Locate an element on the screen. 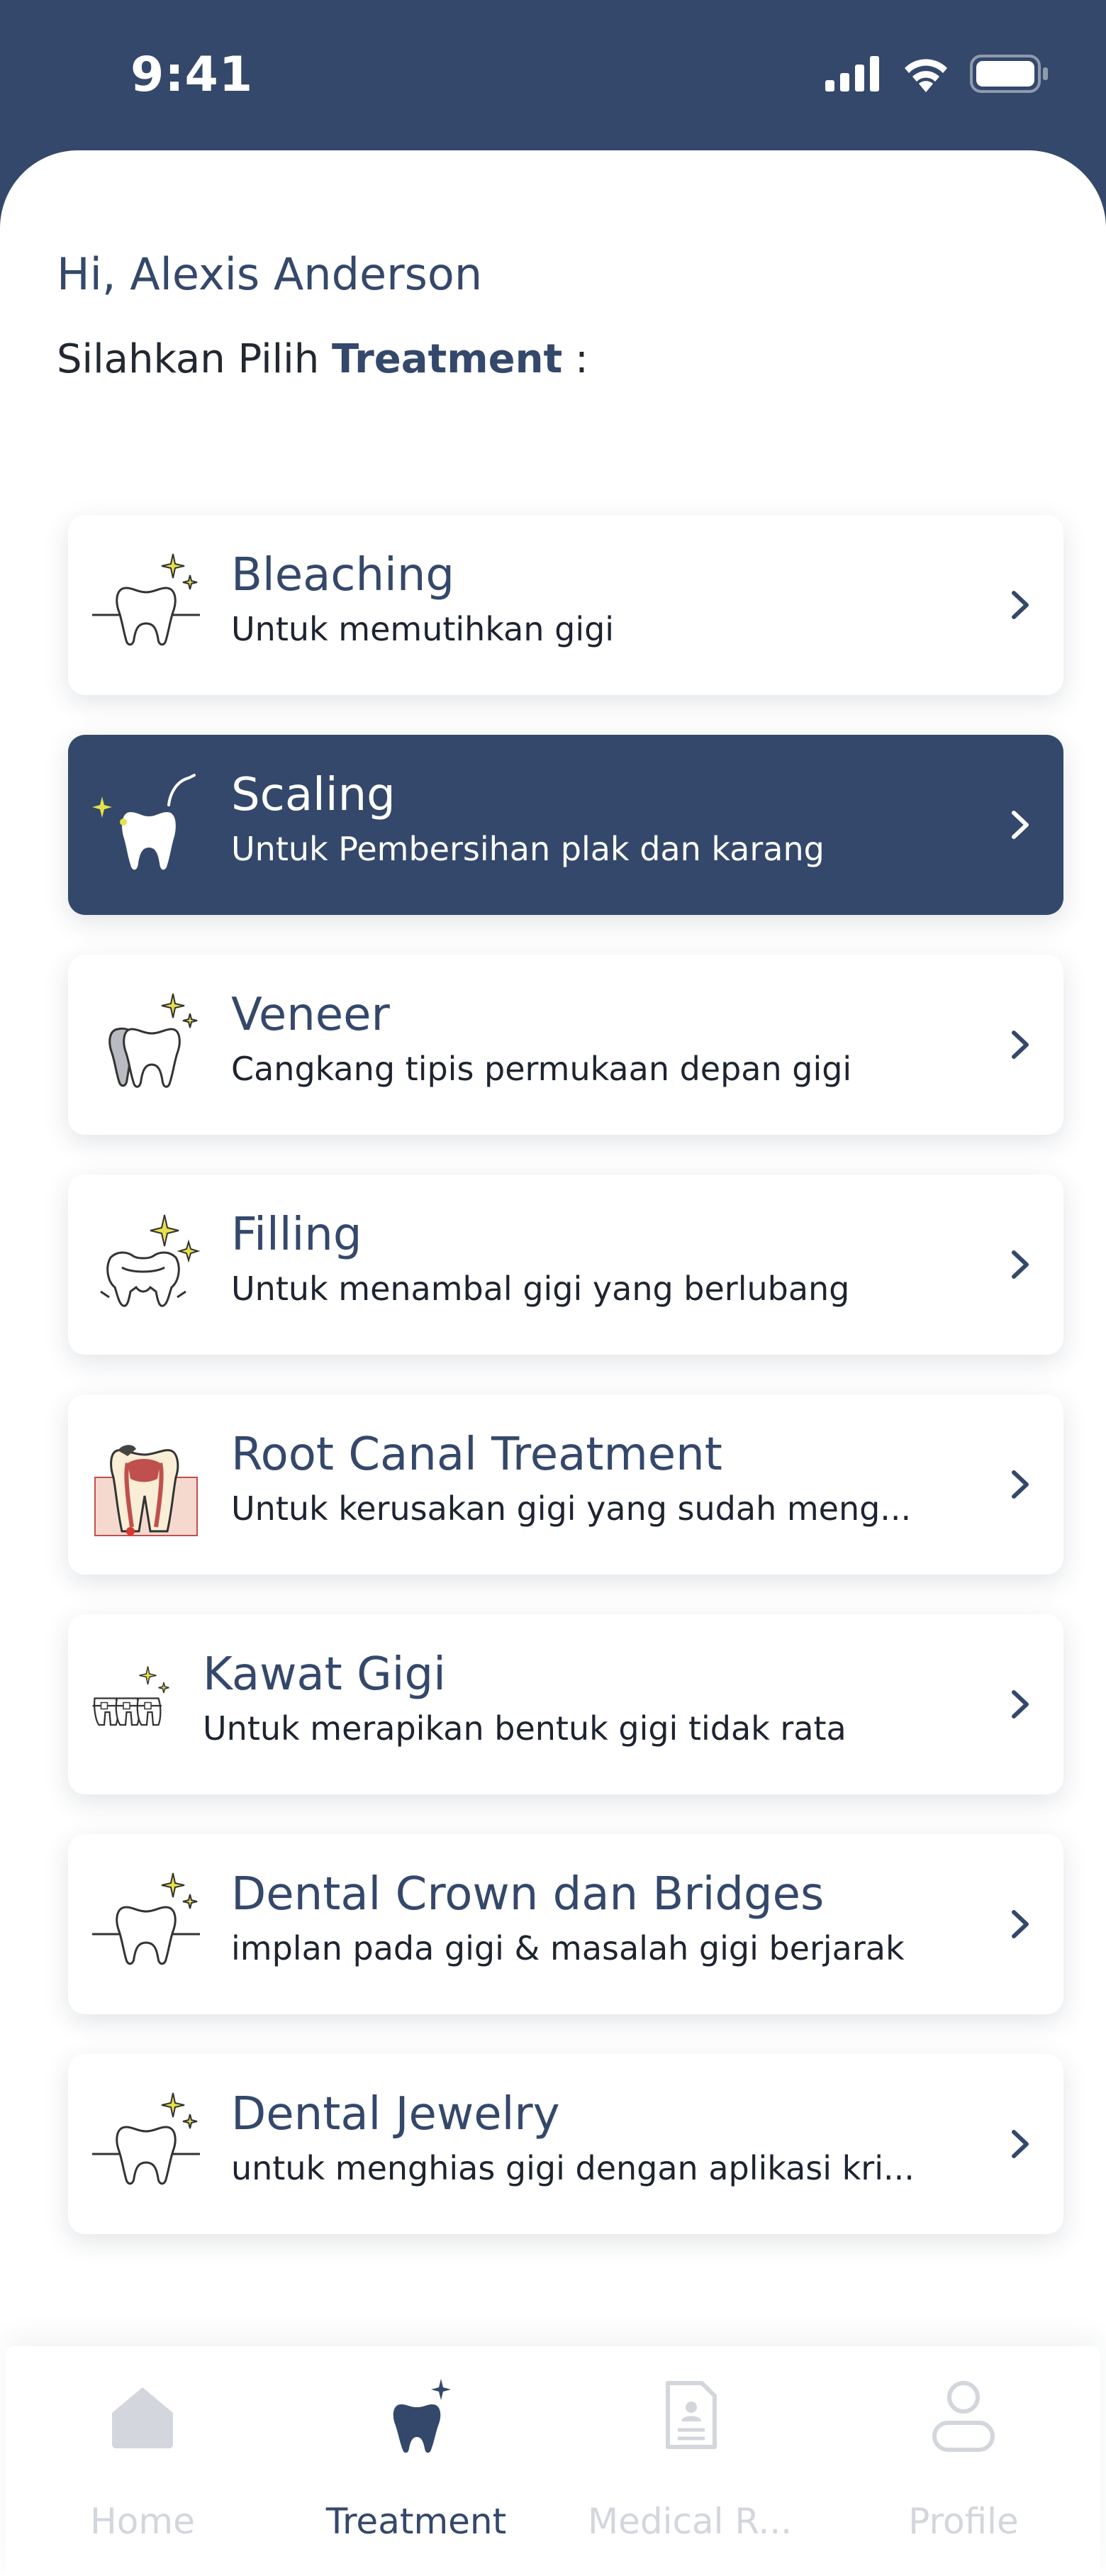 The image size is (1106, 2576). braces-icon is located at coordinates (131, 1696).